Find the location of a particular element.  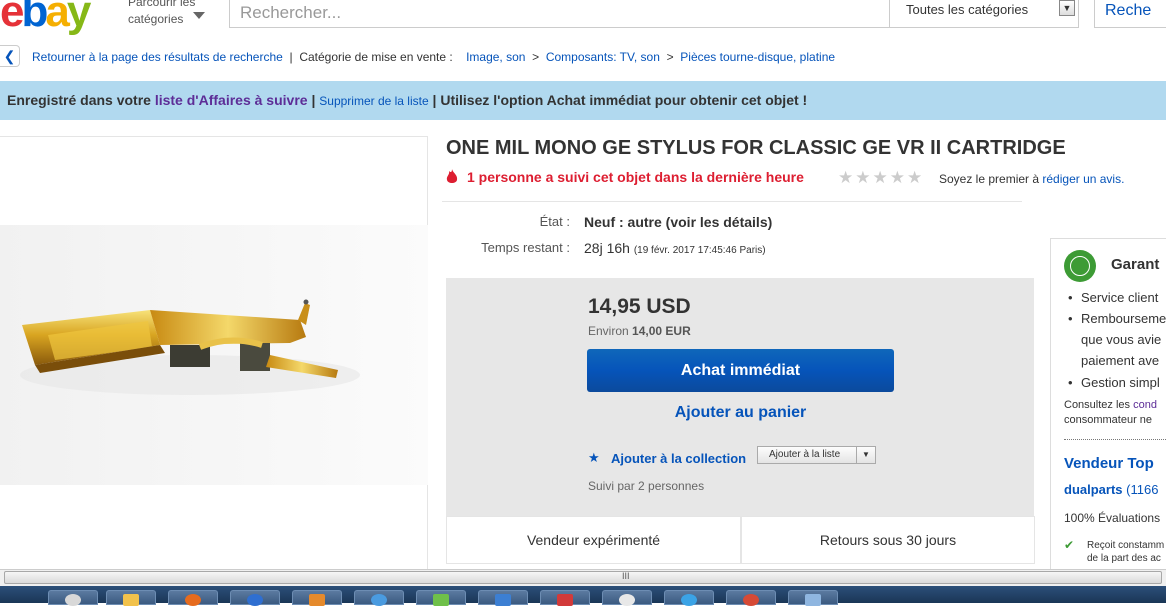

approx-prefix: Environ is located at coordinates (608, 331).